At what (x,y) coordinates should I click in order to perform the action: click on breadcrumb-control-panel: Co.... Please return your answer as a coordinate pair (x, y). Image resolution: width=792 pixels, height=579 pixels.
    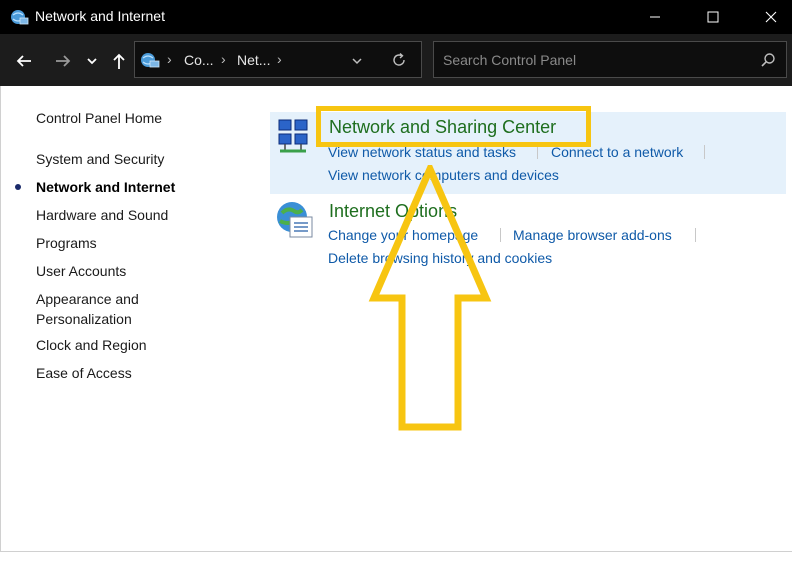
    Looking at the image, I should click on (199, 60).